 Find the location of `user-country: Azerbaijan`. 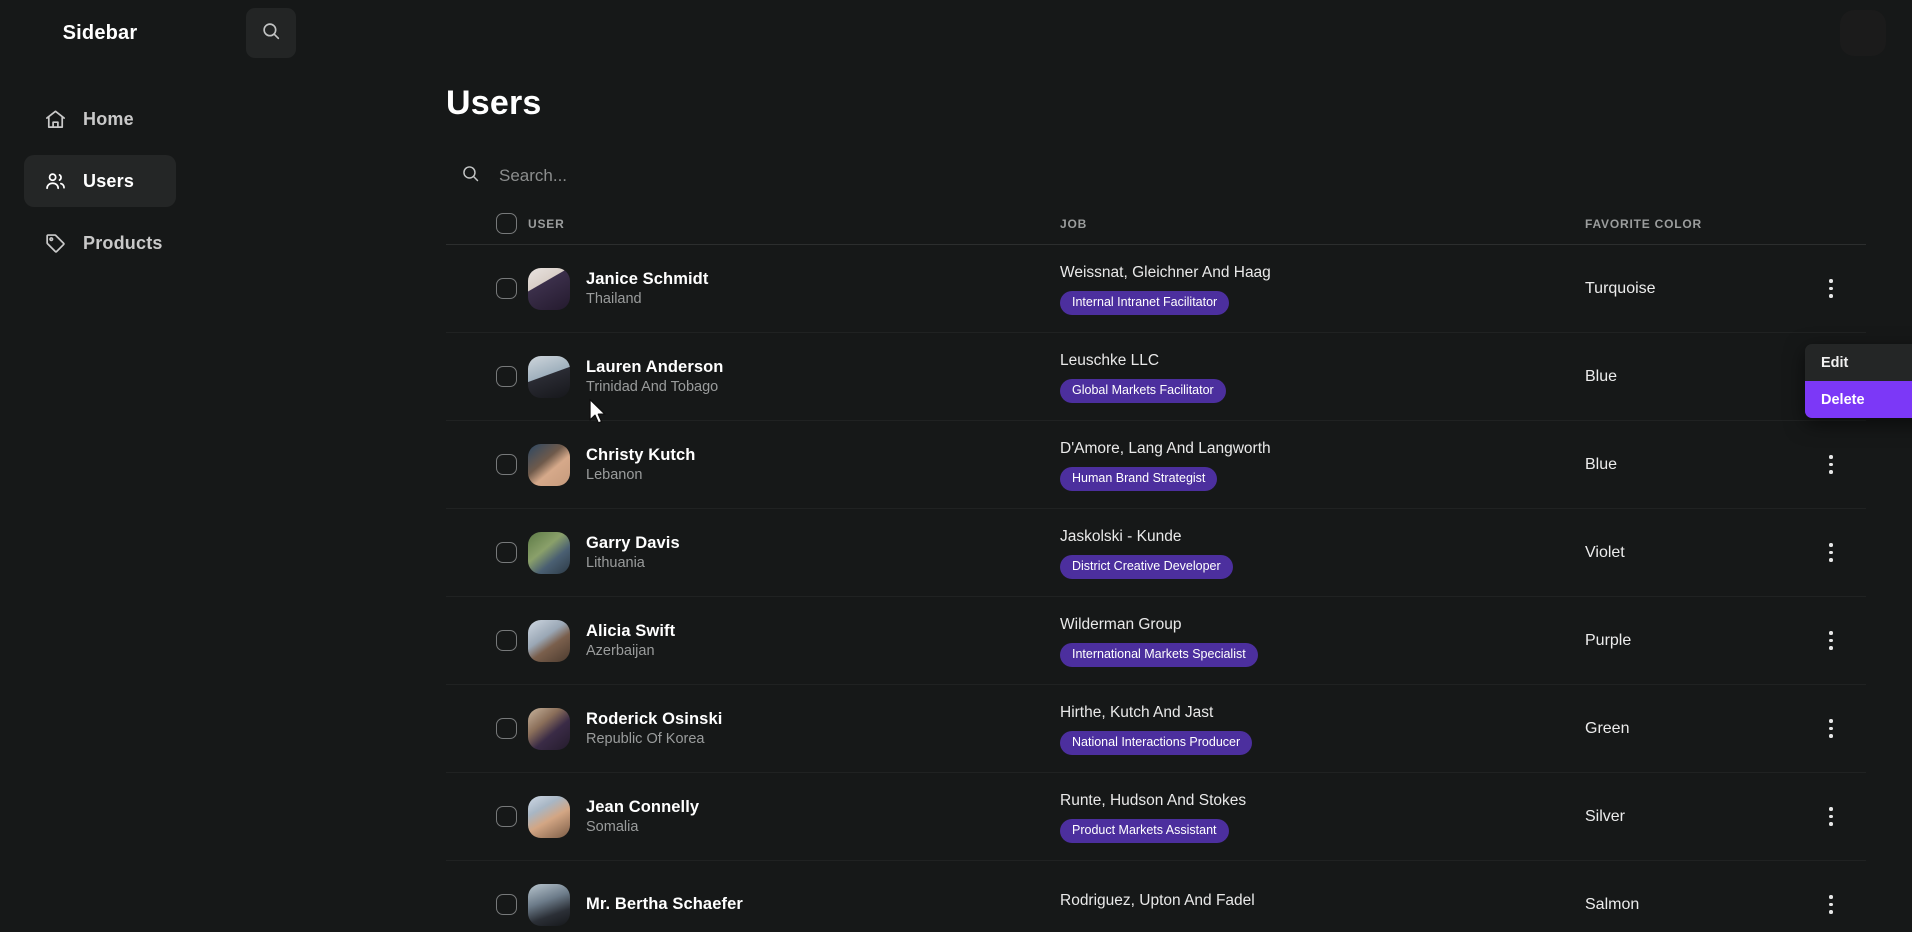

user-country: Azerbaijan is located at coordinates (620, 650).